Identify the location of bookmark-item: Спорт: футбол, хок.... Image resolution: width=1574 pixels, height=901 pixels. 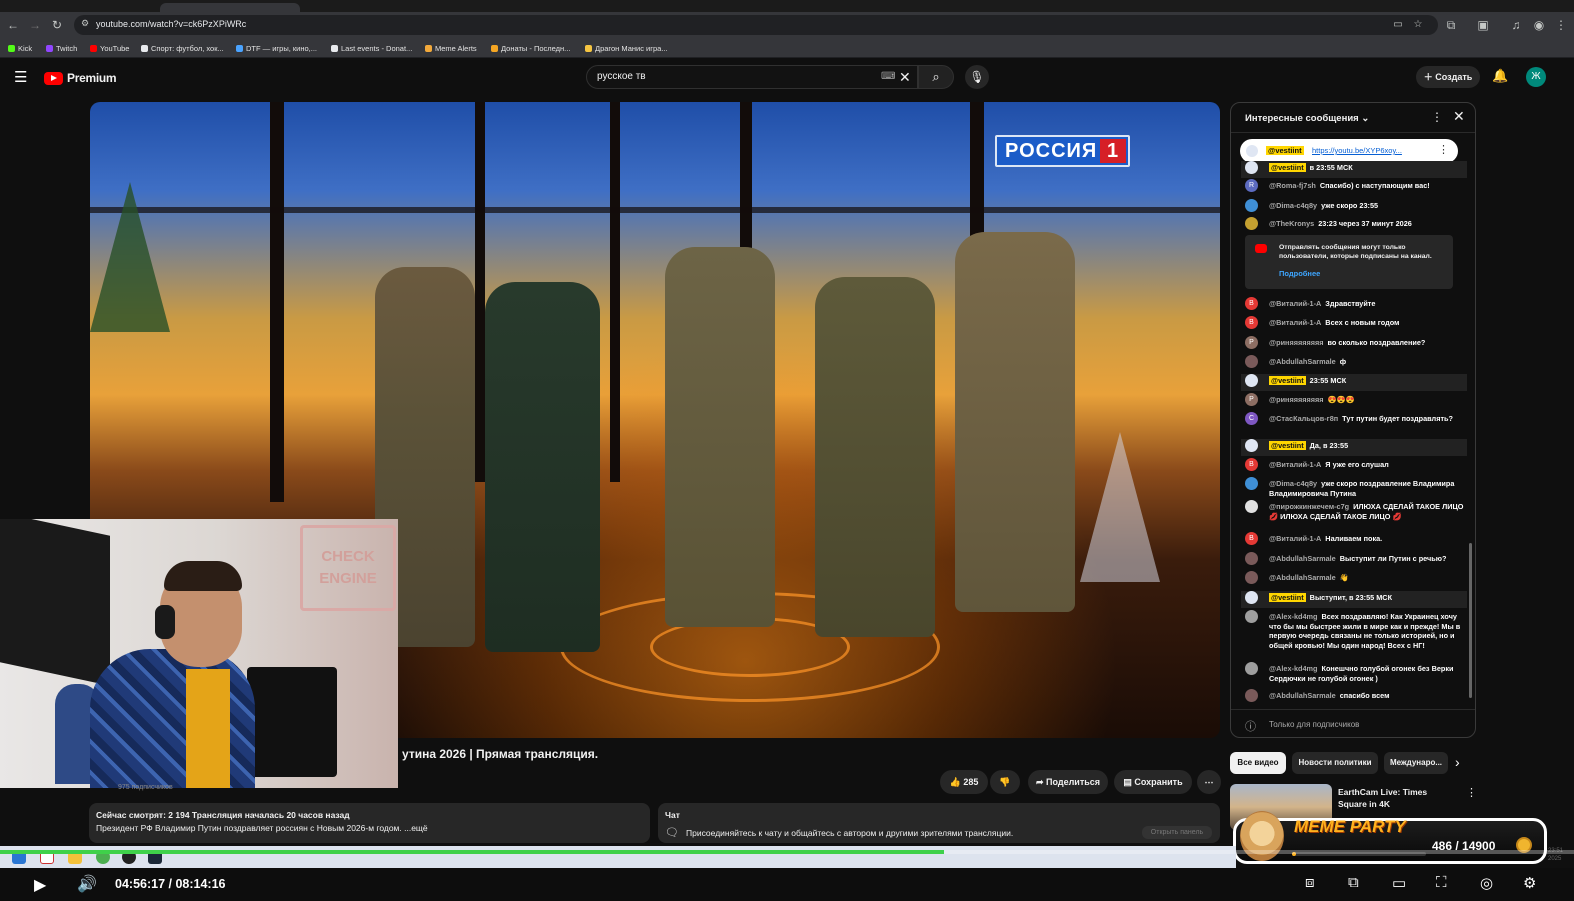
(182, 48).